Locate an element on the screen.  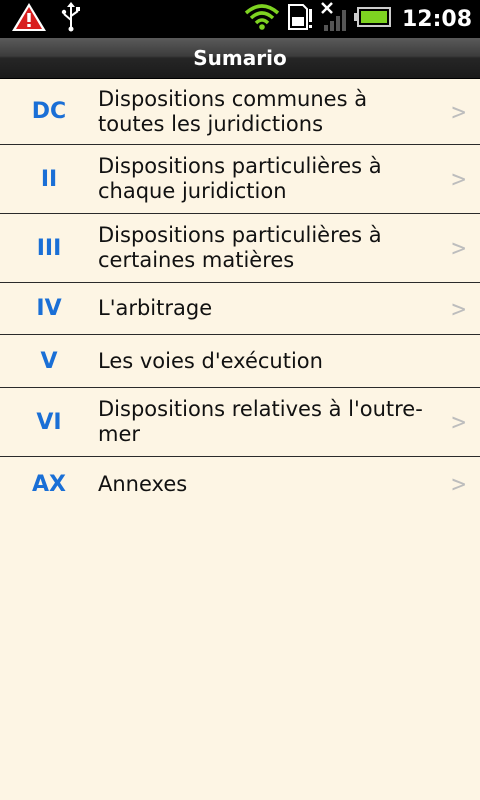
warning-icon is located at coordinates (29, 19).